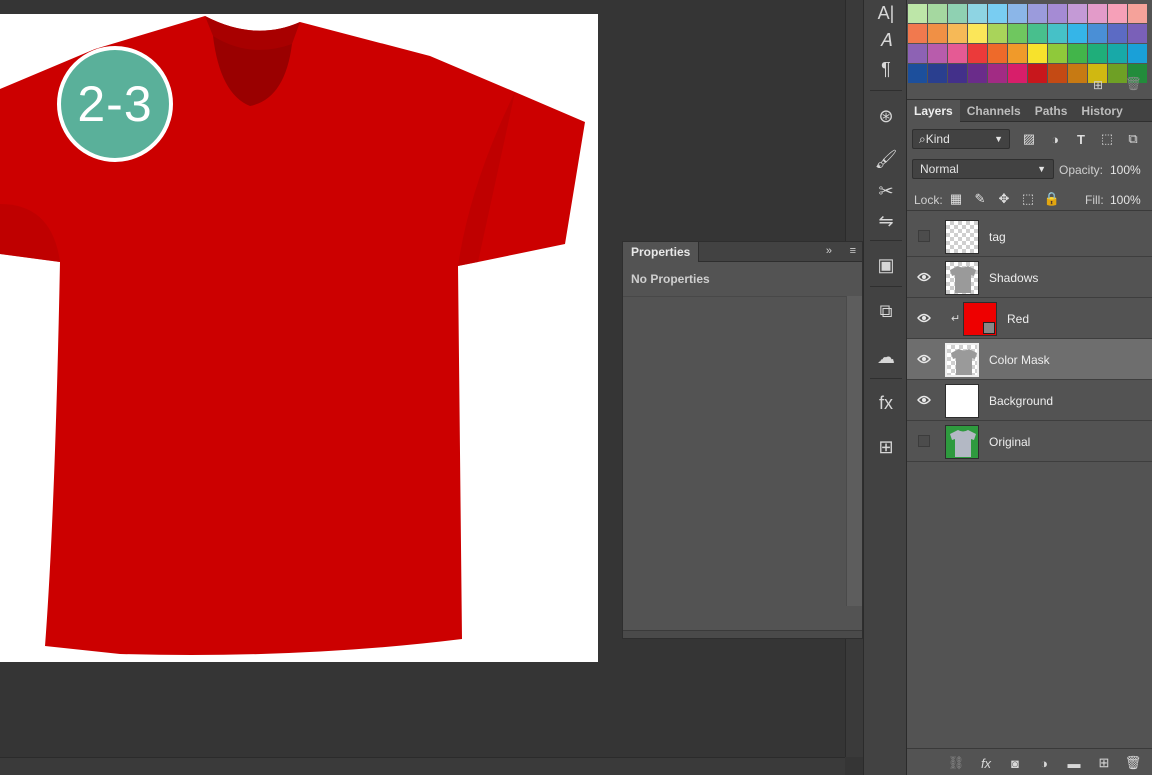  What do you see at coordinates (1107, 139) in the screenshot?
I see `shape-filter-icon: ⬚` at bounding box center [1107, 139].